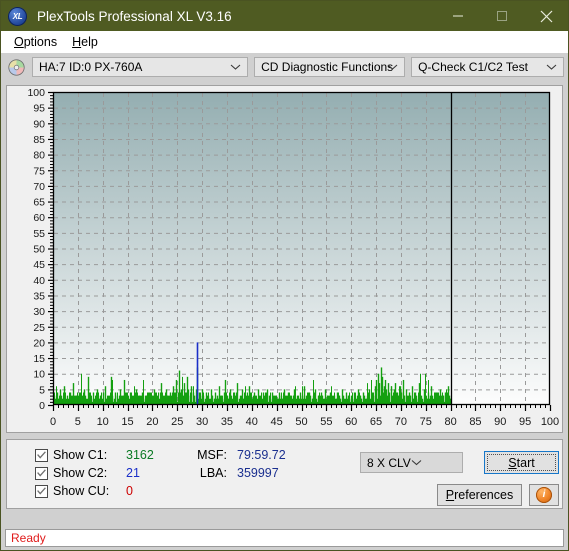 This screenshot has width=569, height=551. I want to click on optical-disc-icon, so click(16, 67).